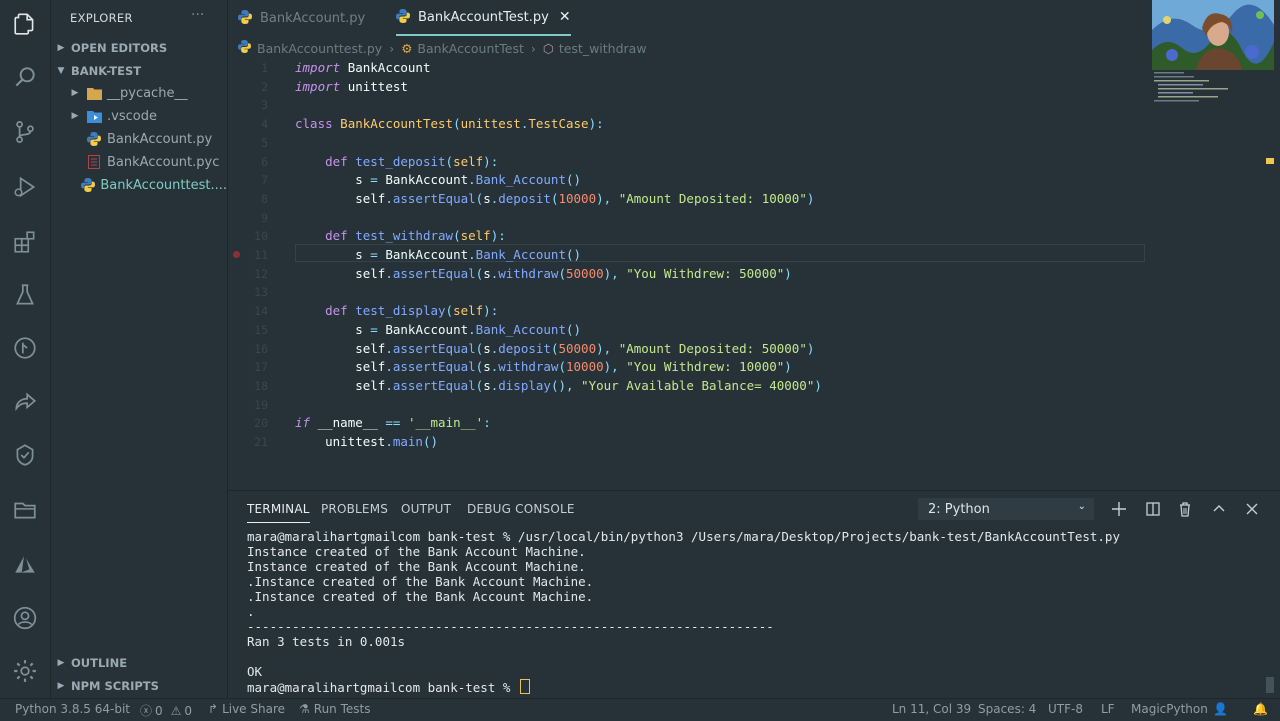 This screenshot has width=1280, height=721. What do you see at coordinates (261, 329) in the screenshot?
I see `line-number: 15` at bounding box center [261, 329].